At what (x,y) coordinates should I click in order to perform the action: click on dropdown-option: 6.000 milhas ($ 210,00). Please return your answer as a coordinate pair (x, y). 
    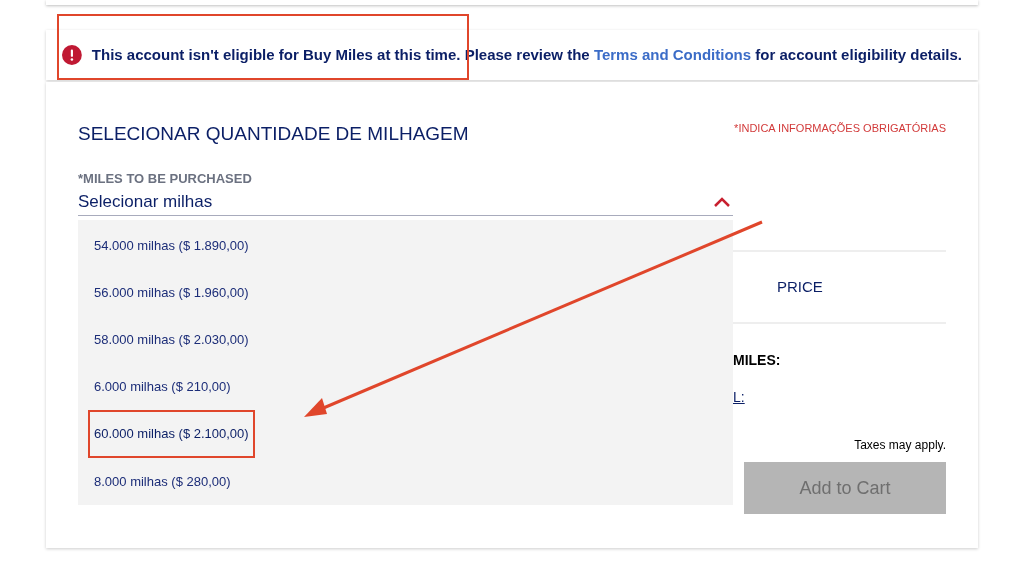
    Looking at the image, I should click on (405, 387).